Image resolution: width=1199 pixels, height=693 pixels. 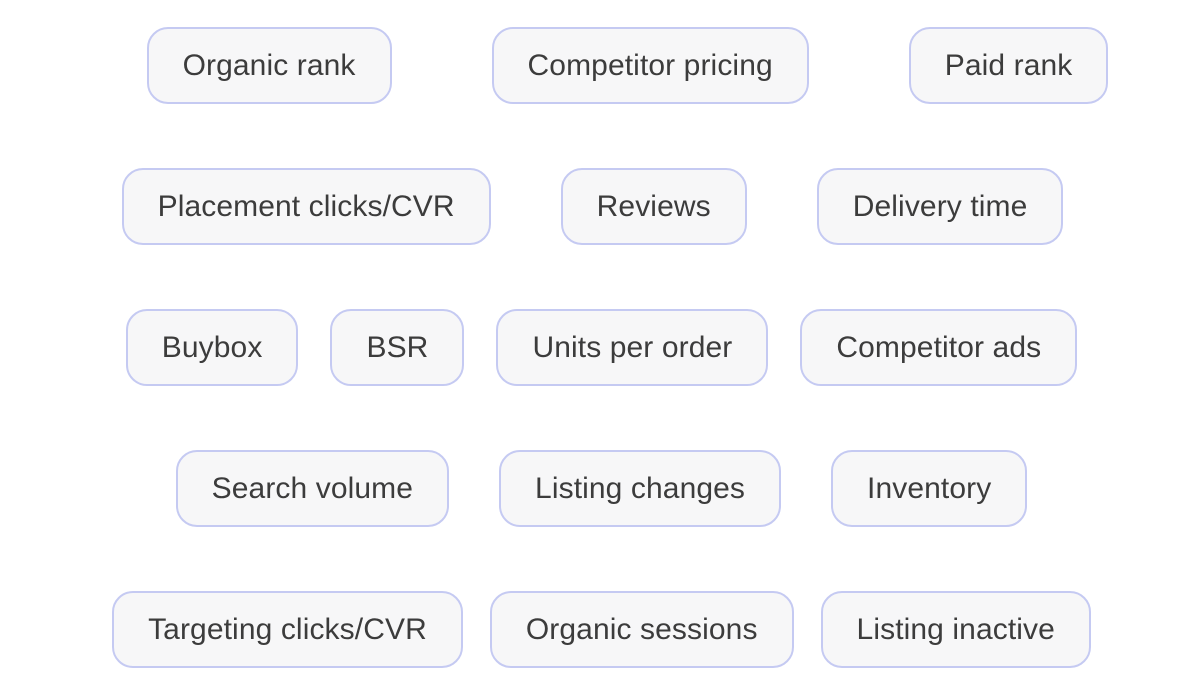 I want to click on tag-pill-listing-changes: Listing changes, so click(x=640, y=488).